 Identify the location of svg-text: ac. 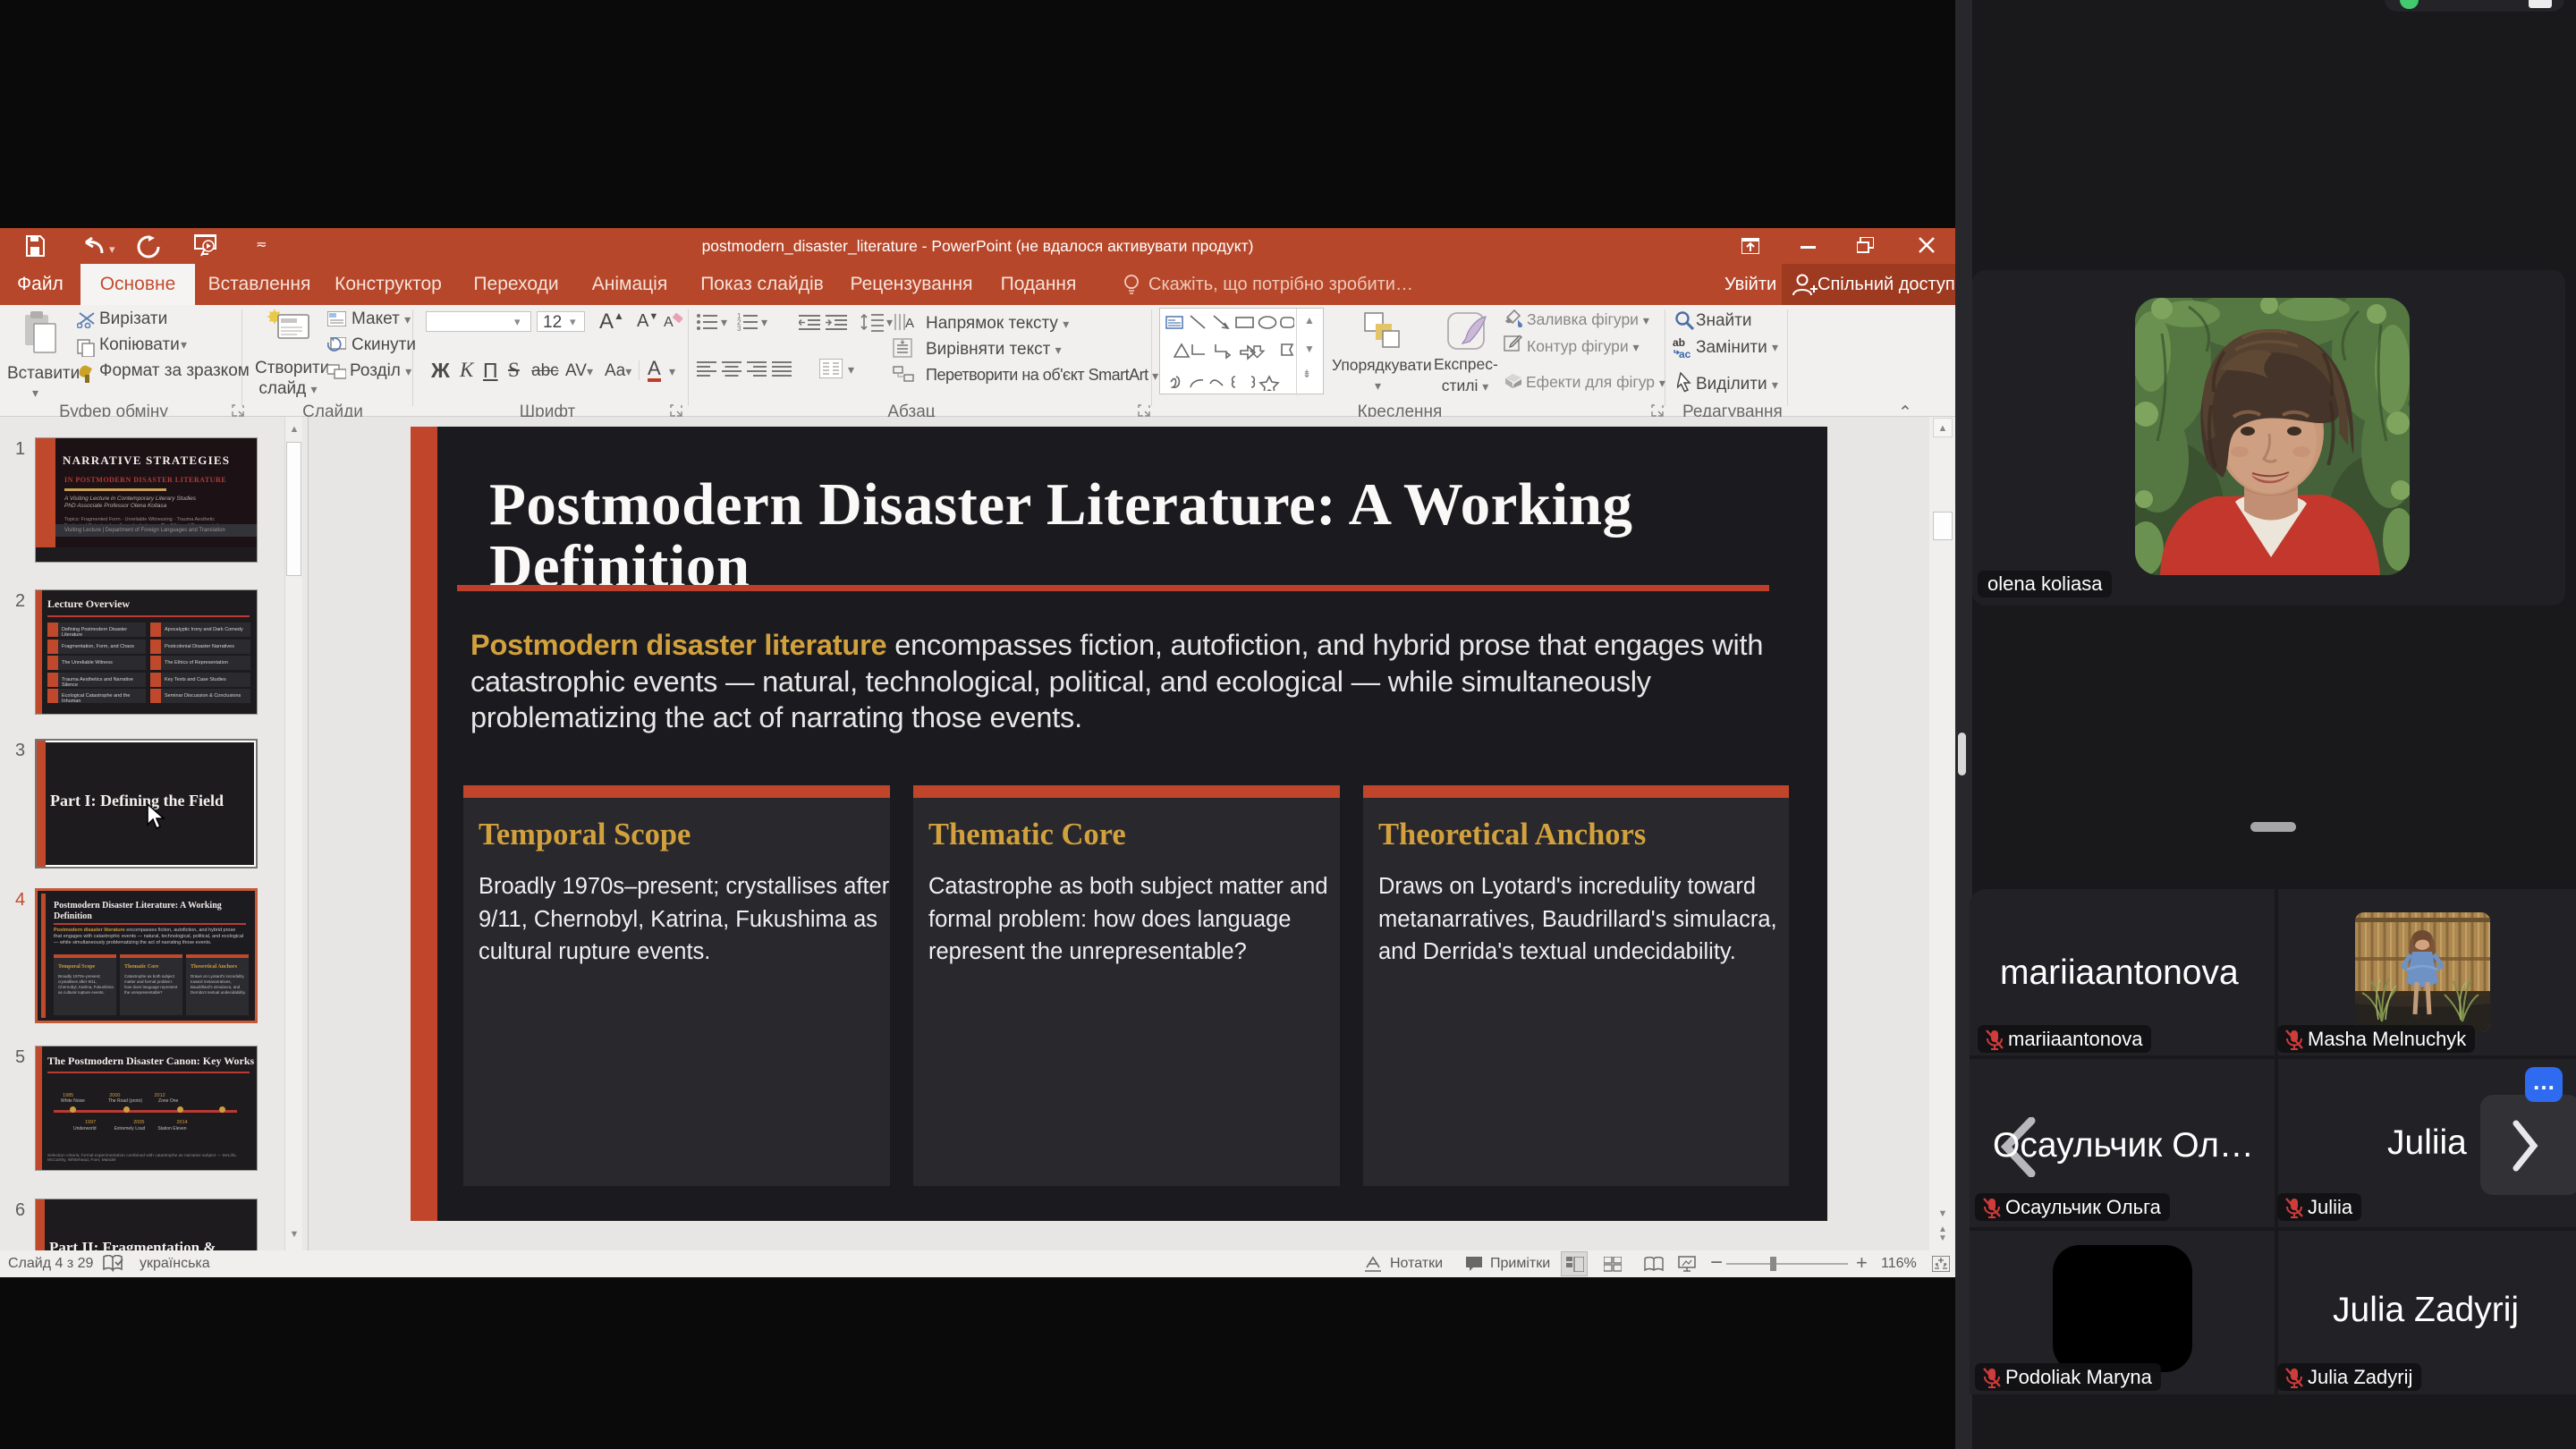
(1685, 353).